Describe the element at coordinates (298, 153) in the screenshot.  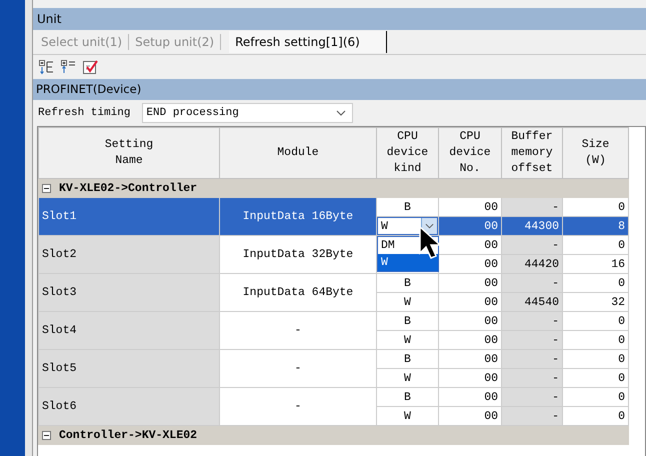
I see `column-header: Module` at that location.